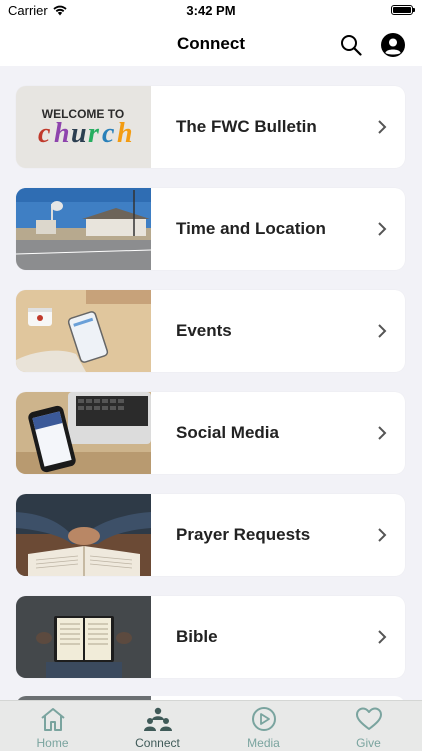  I want to click on tab-label: Home, so click(52, 743).